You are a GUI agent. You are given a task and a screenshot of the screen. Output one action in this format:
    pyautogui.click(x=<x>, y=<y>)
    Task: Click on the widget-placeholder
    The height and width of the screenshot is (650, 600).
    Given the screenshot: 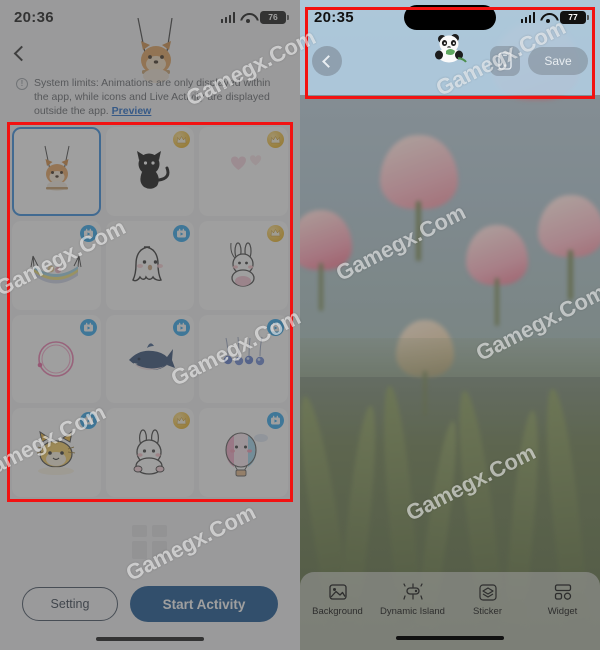 What is the action you would take?
    pyautogui.click(x=150, y=542)
    